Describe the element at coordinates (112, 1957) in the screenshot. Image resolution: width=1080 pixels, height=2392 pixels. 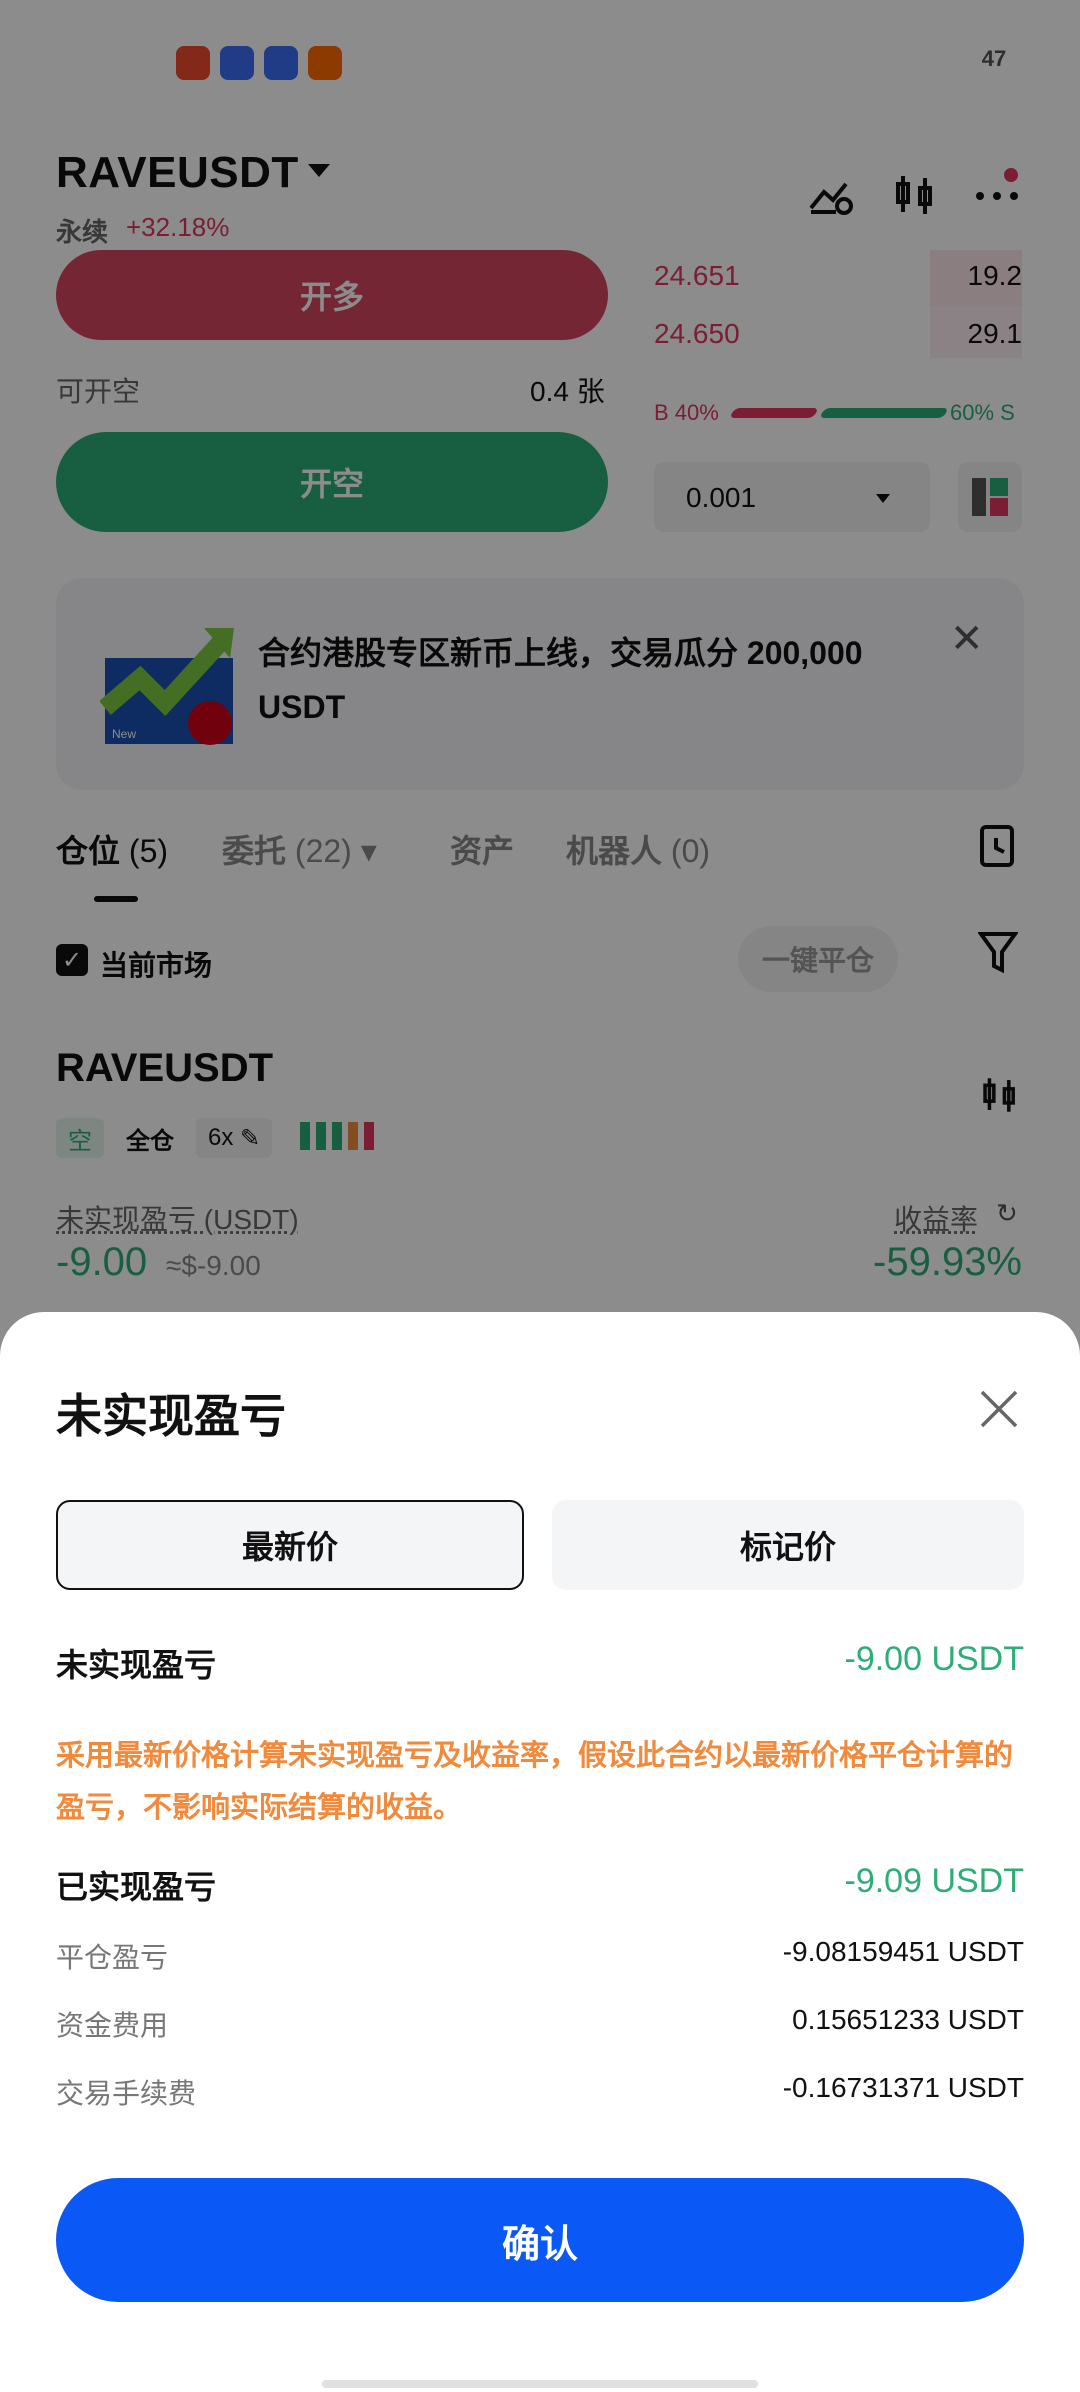
I see `close-pnl-label: 平仓盈亏` at that location.